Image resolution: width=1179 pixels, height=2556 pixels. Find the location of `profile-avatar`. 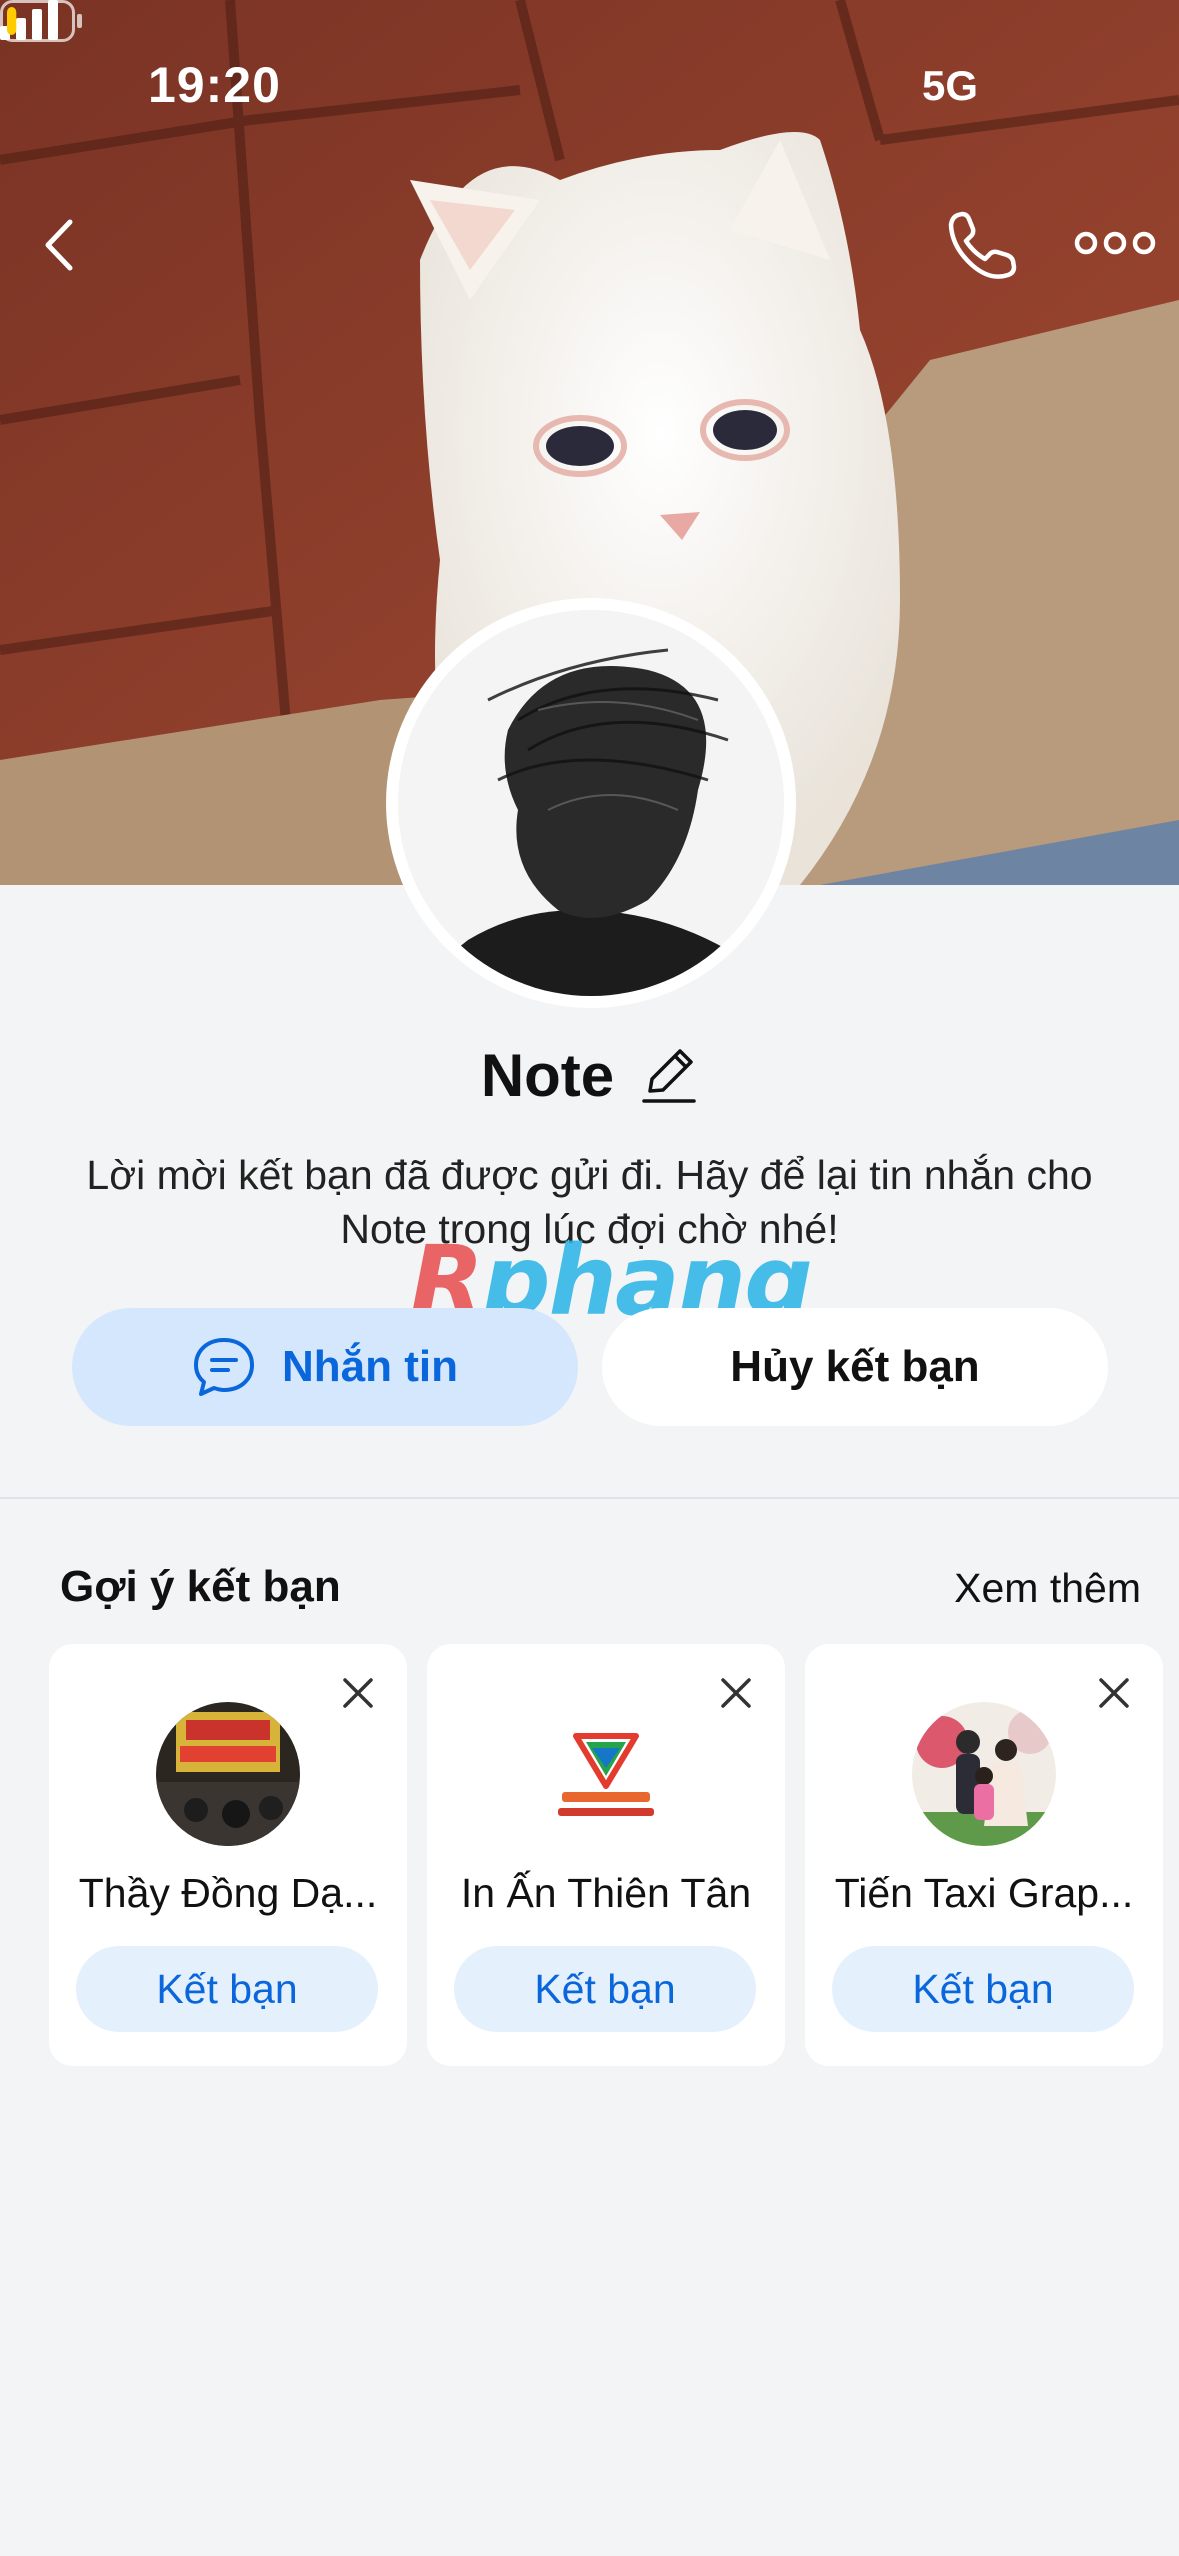

profile-avatar is located at coordinates (591, 803).